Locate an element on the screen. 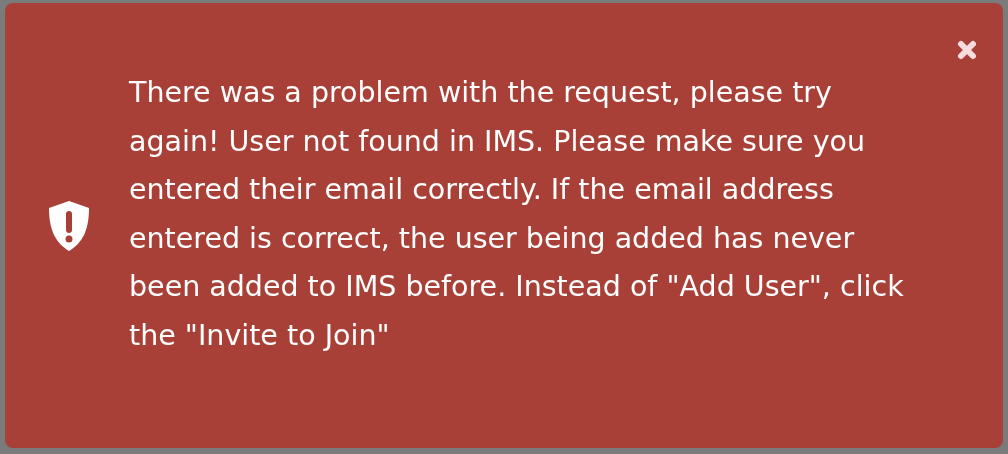 This screenshot has height=454, width=1008. close-button is located at coordinates (967, 50).